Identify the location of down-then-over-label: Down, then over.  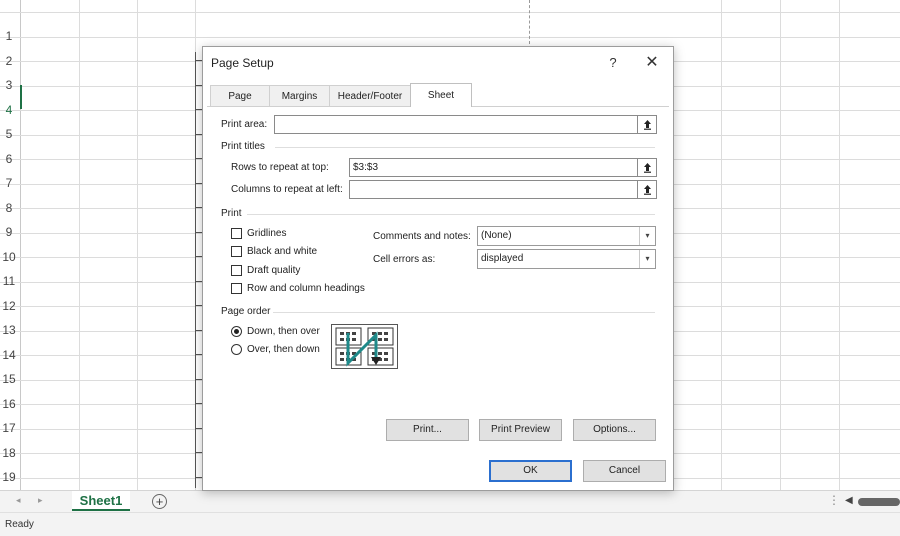
(283, 331).